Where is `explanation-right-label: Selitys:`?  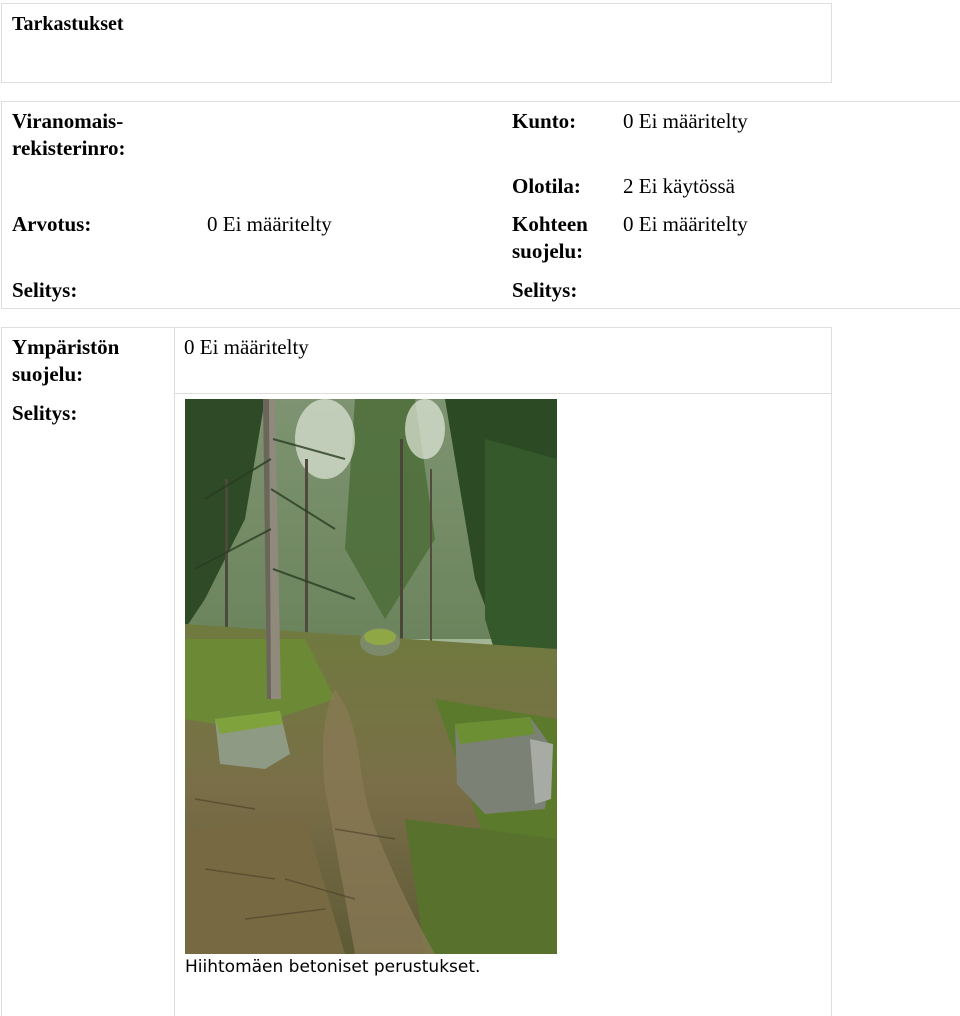
explanation-right-label: Selitys: is located at coordinates (545, 290).